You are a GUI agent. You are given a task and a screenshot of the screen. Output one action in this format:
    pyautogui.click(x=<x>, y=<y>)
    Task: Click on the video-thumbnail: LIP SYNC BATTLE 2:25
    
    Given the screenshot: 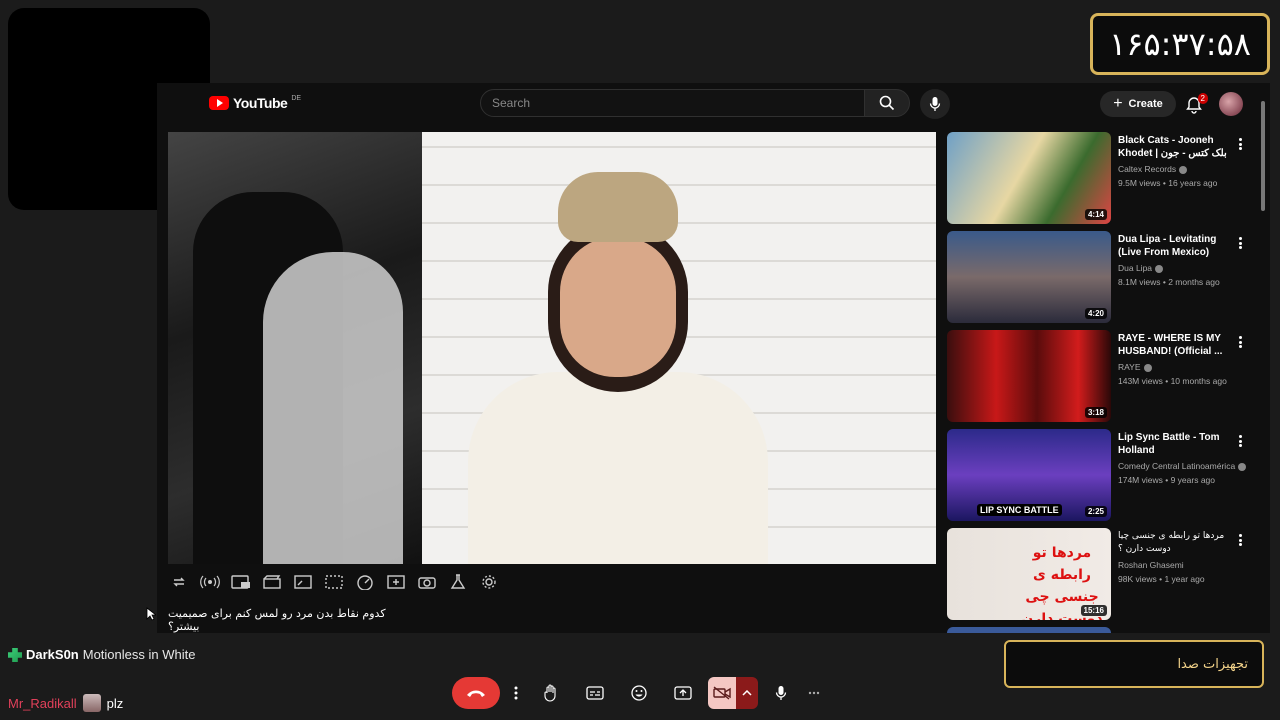 What is the action you would take?
    pyautogui.click(x=1029, y=475)
    